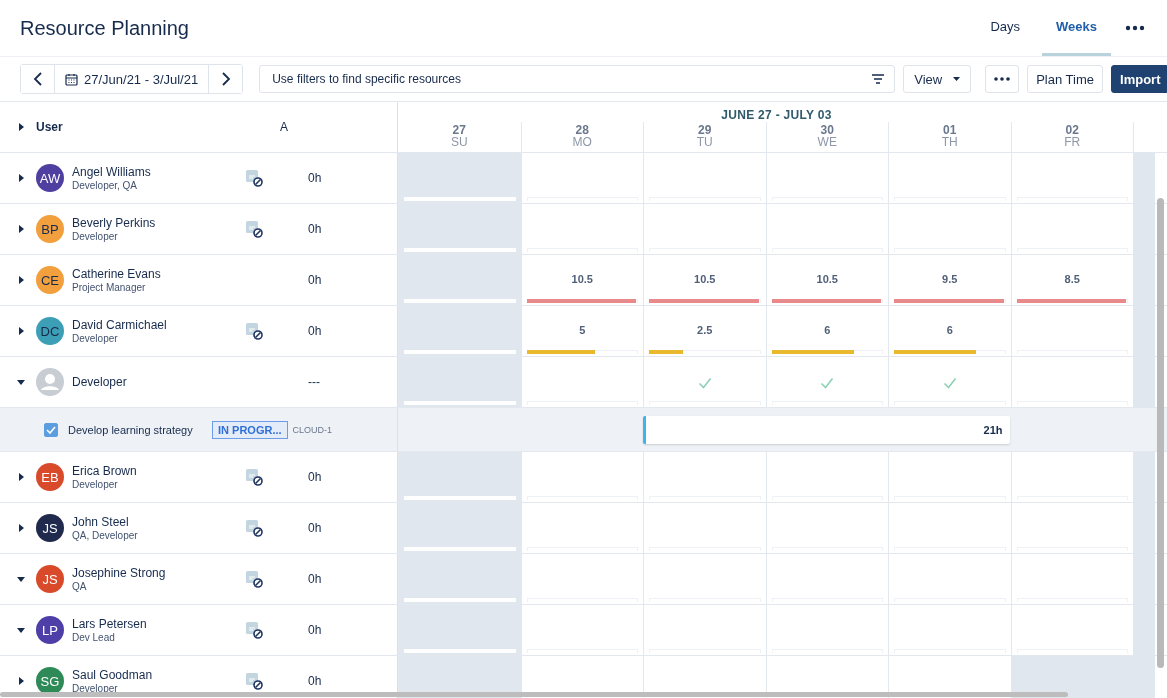  I want to click on user-name: Lars Petersen, so click(110, 624).